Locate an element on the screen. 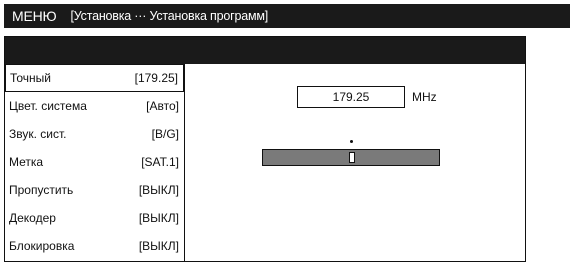 This screenshot has width=576, height=264. frequency-unit: MHz is located at coordinates (424, 97).